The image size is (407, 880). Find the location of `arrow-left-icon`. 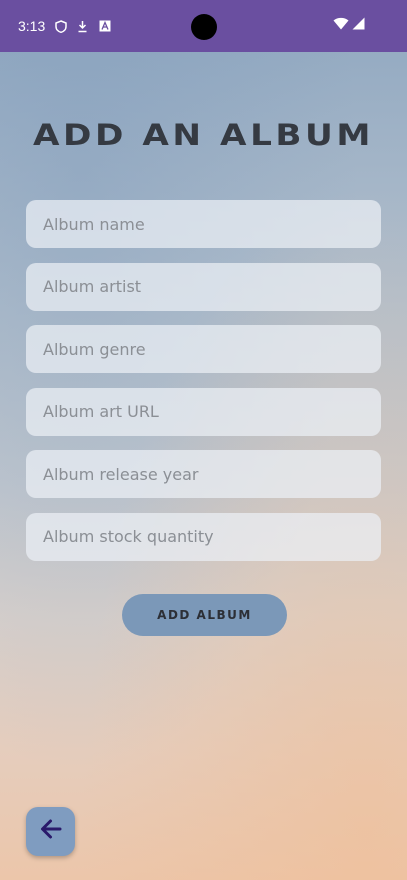

arrow-left-icon is located at coordinates (51, 831).